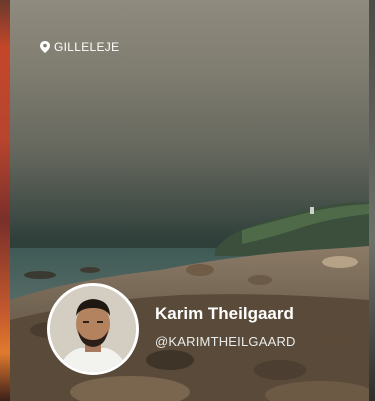  What do you see at coordinates (87, 47) in the screenshot?
I see `location-label: GILLELEJE` at bounding box center [87, 47].